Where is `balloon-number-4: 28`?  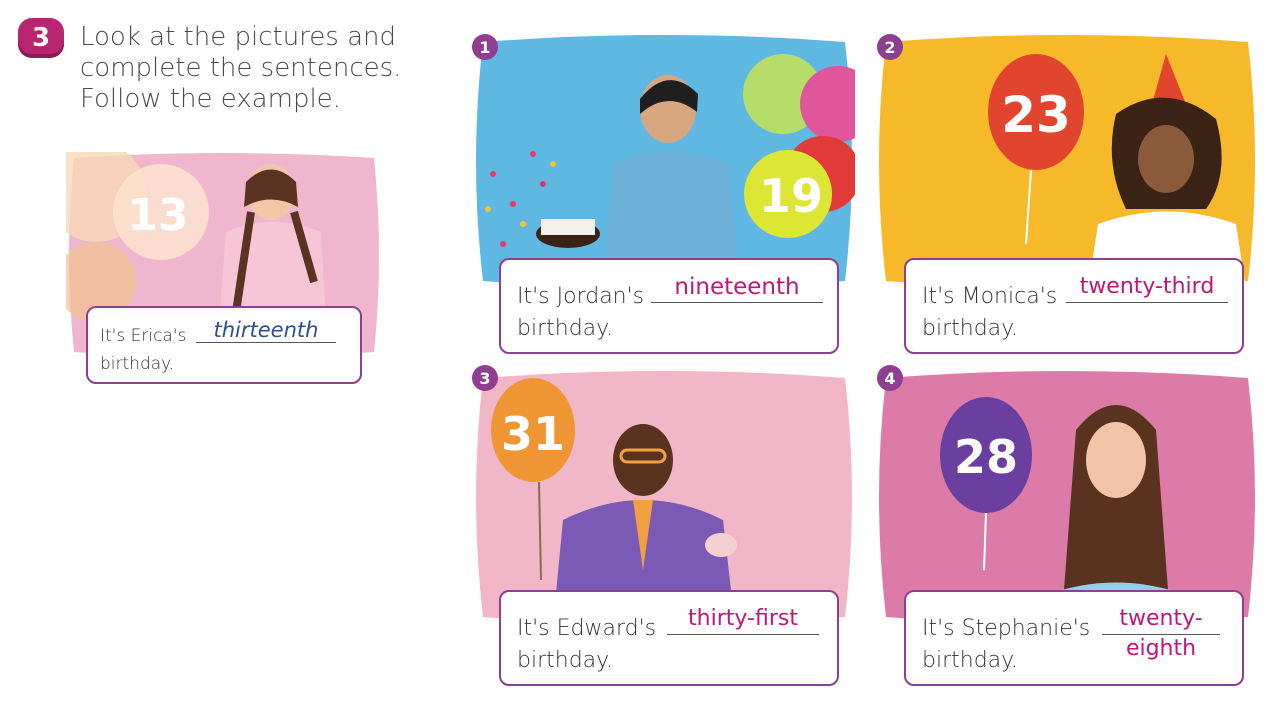 balloon-number-4: 28 is located at coordinates (986, 457).